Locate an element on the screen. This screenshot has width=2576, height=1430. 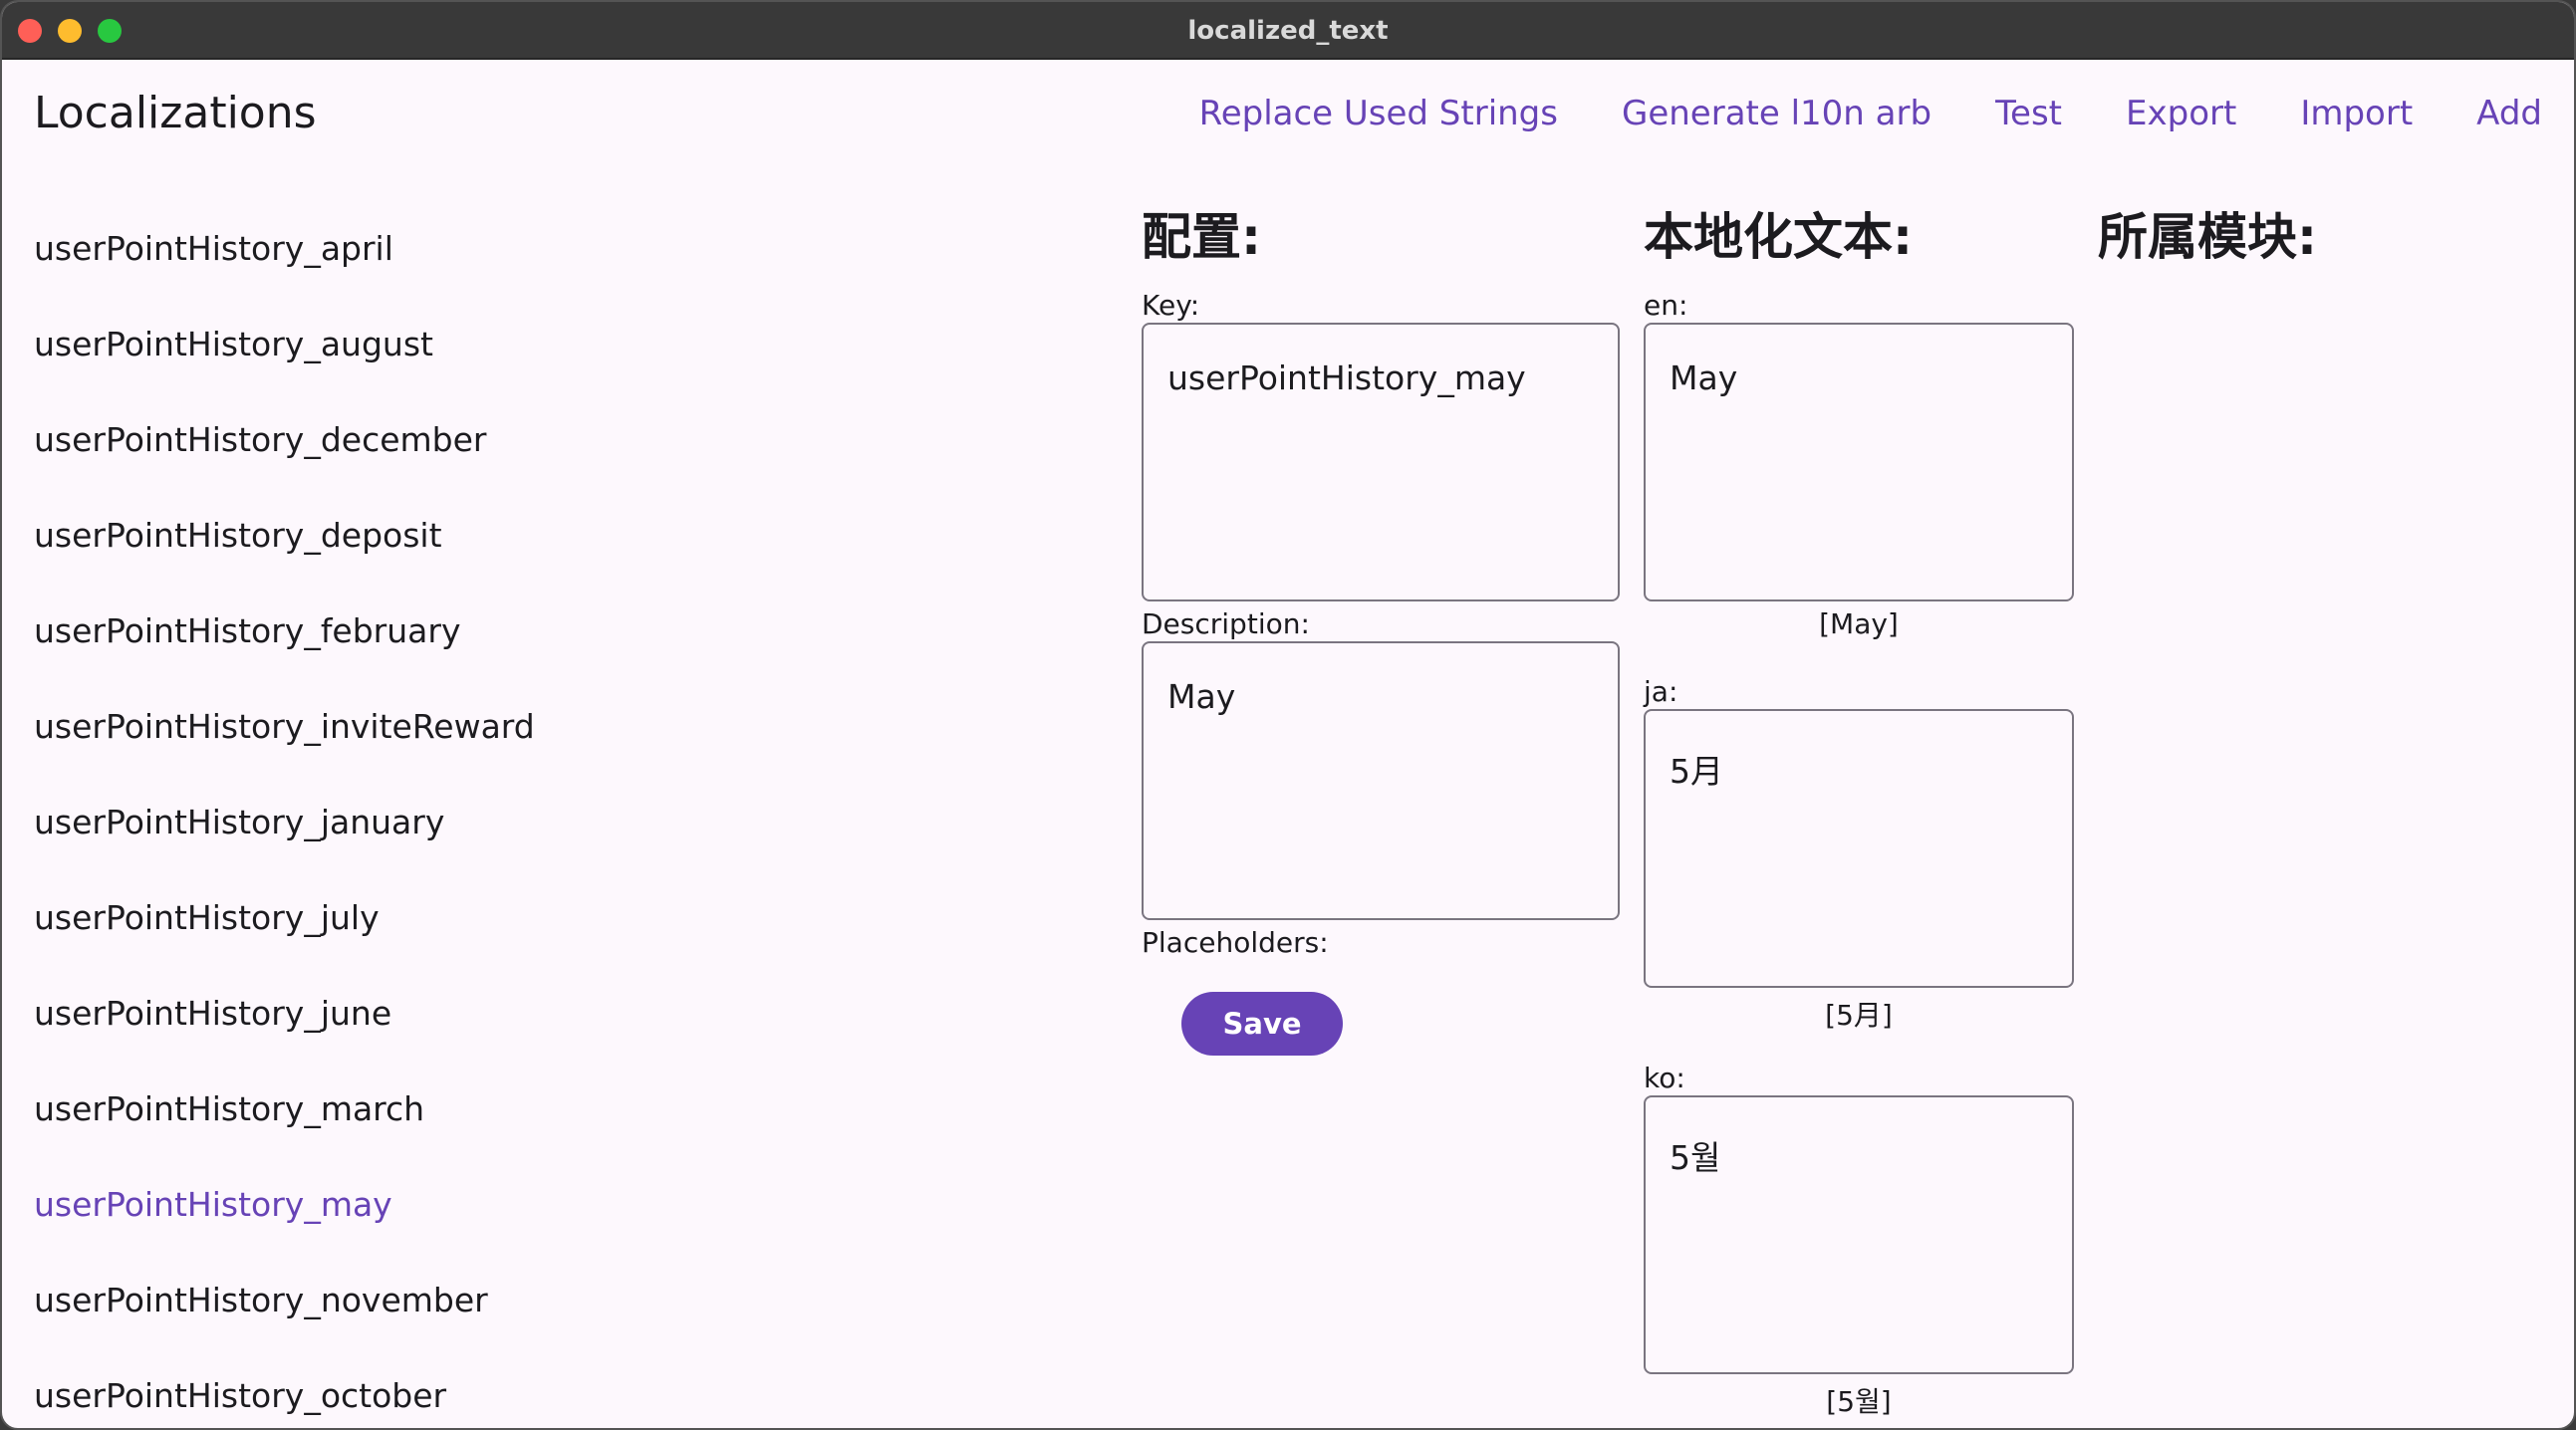
page-title: Localizations is located at coordinates (175, 113).